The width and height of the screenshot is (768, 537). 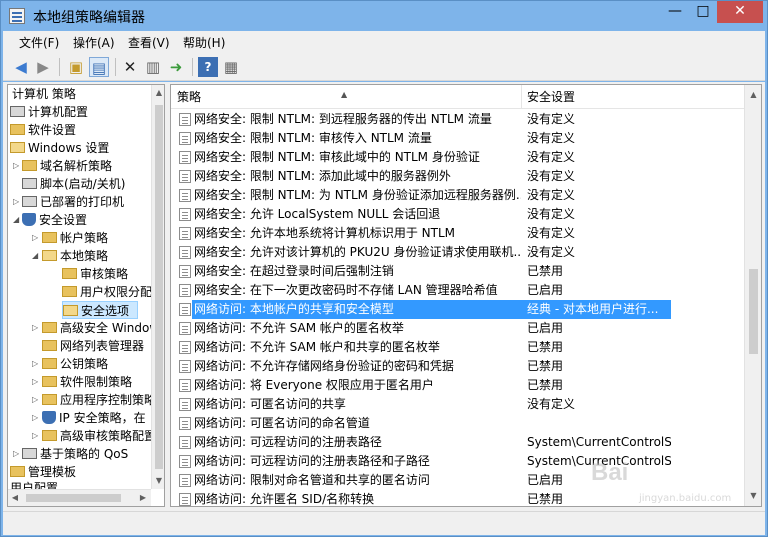 I want to click on tree-scroll-thumb, so click(x=159, y=287).